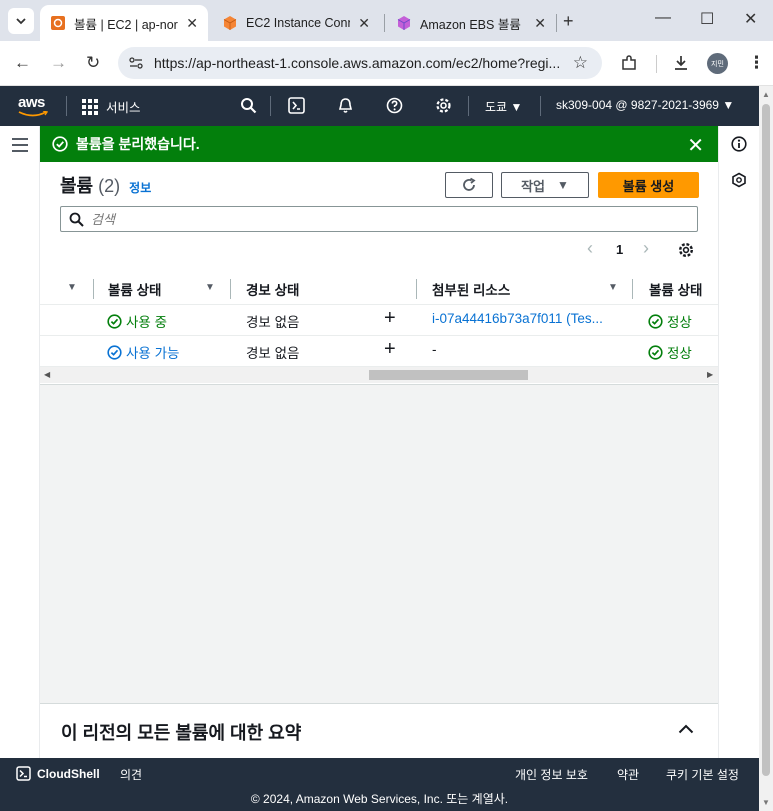 Image resolution: width=773 pixels, height=811 pixels. I want to click on browser-menu-icon: ⋮, so click(756, 63).